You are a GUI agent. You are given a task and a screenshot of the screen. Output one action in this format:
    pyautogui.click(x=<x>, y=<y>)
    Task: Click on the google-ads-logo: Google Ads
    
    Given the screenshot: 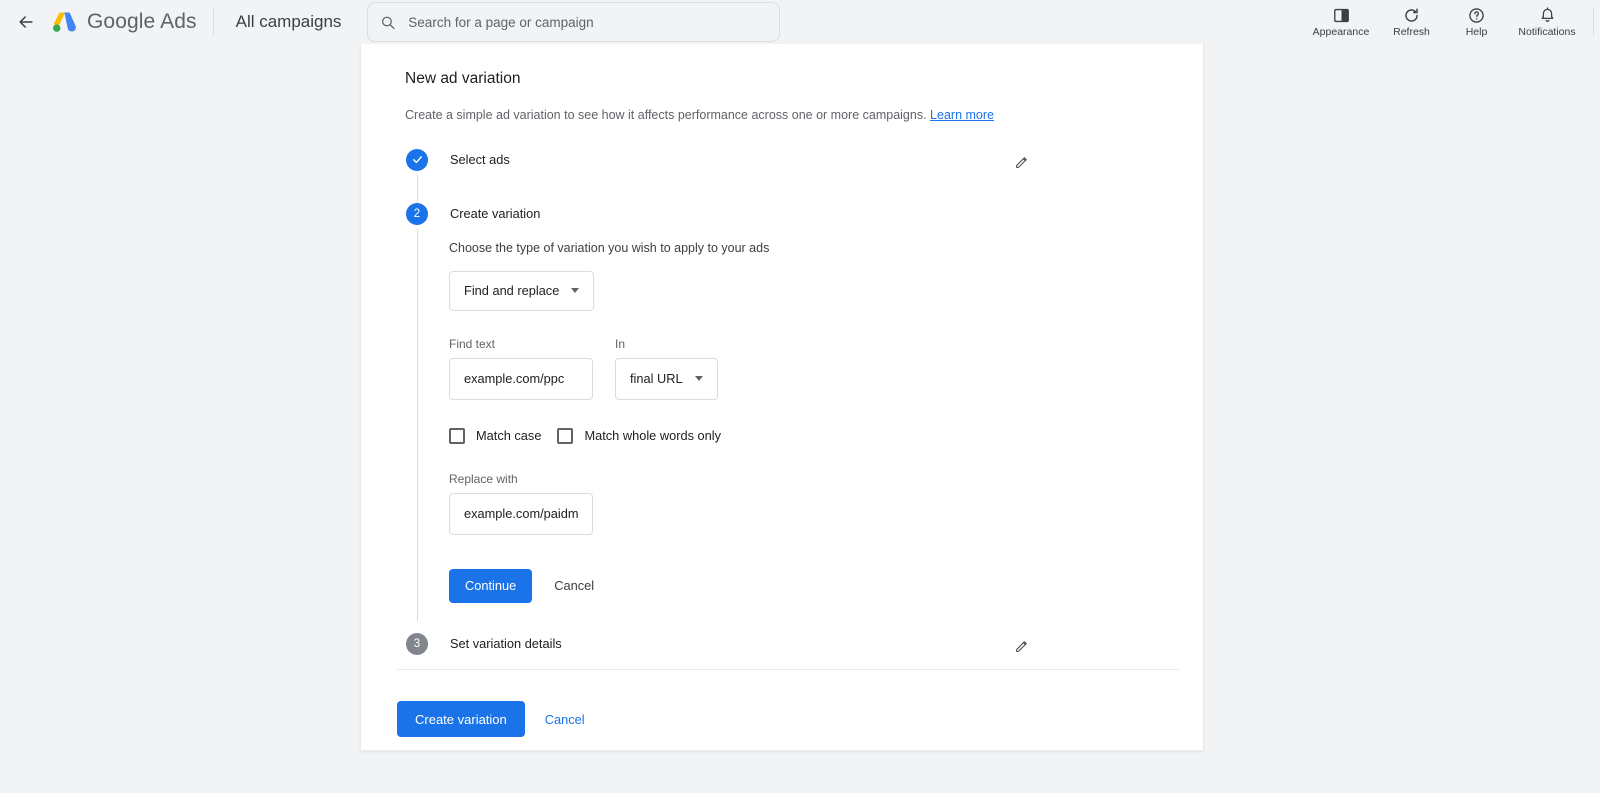 What is the action you would take?
    pyautogui.click(x=131, y=22)
    